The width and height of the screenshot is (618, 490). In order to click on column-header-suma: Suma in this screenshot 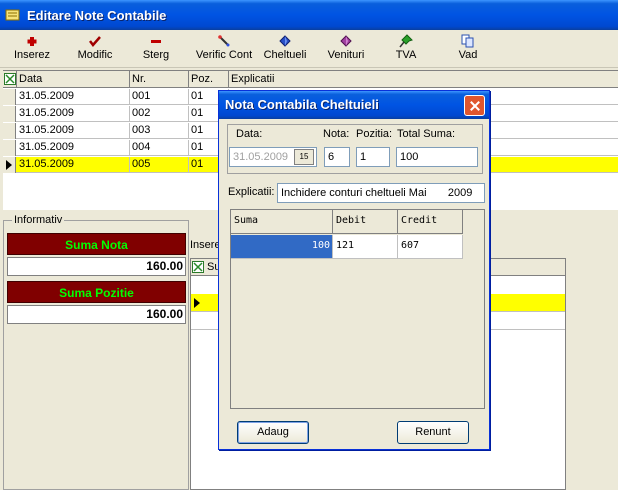, I will do `click(282, 222)`.